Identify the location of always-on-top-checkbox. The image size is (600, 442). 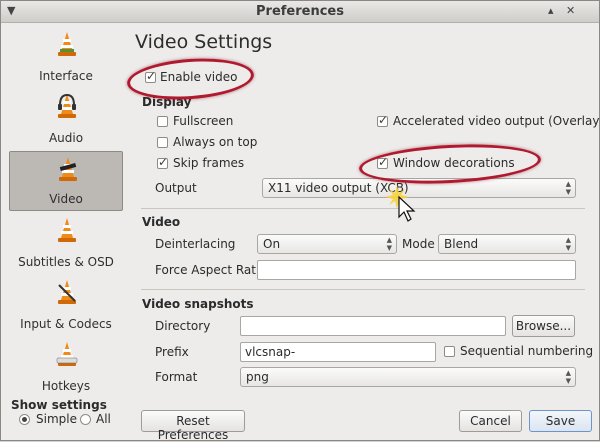
(162, 142).